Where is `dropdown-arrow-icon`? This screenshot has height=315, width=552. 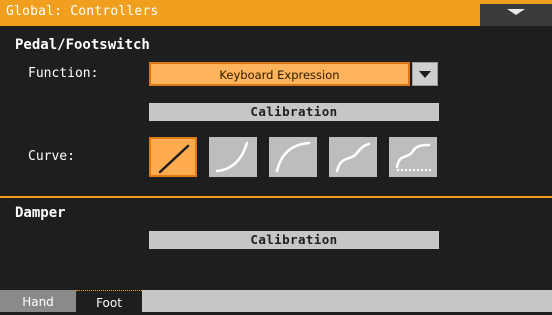
dropdown-arrow-icon is located at coordinates (425, 74).